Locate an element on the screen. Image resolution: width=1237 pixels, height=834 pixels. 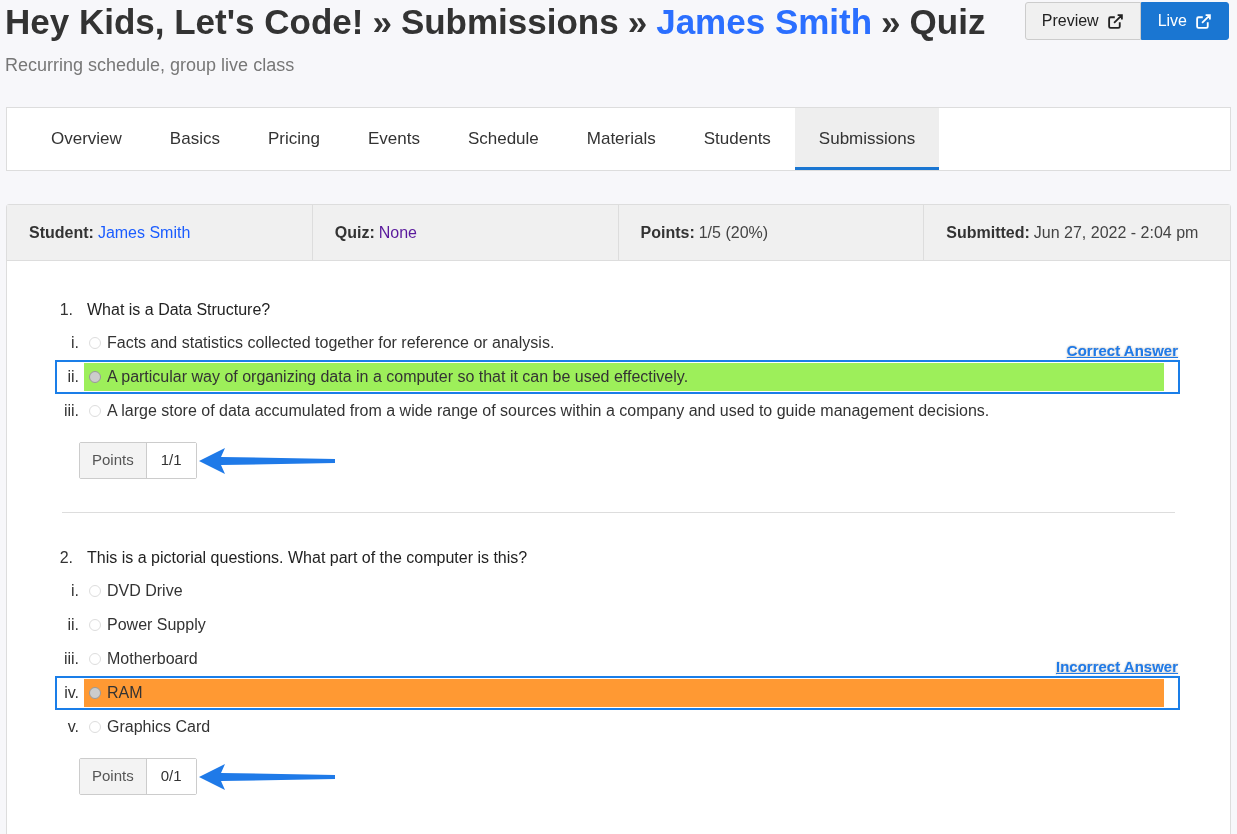
subtitle: Recurring schedule, group live class is located at coordinates (150, 65).